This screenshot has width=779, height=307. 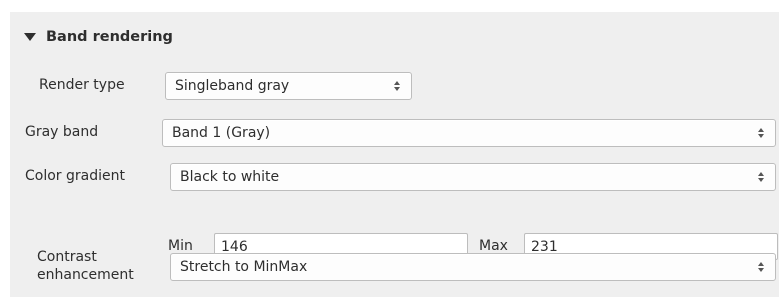 What do you see at coordinates (180, 246) in the screenshot?
I see `min-label: Min` at bounding box center [180, 246].